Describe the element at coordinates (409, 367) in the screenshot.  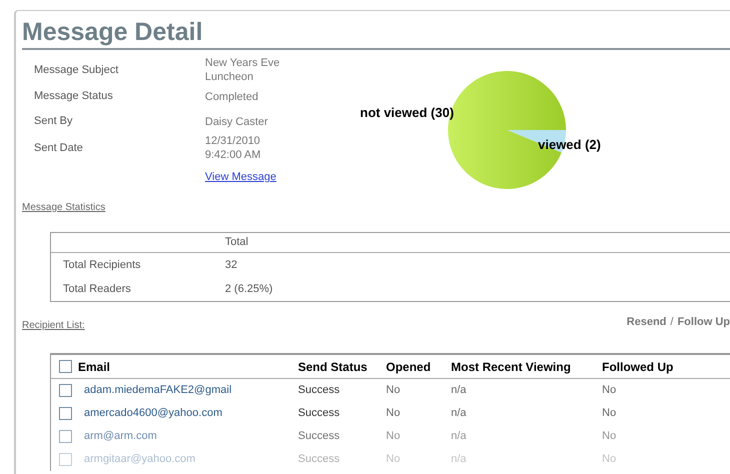
I see `column-header: Opened` at that location.